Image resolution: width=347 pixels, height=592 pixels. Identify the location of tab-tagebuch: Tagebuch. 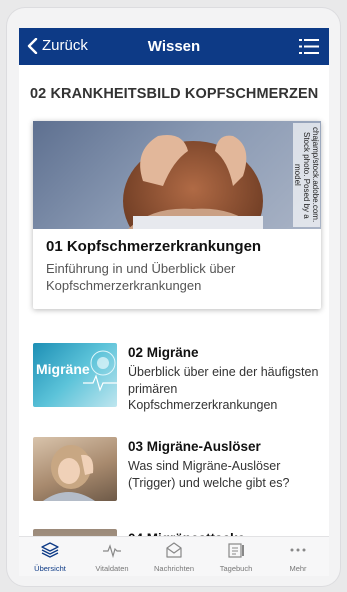
(236, 556).